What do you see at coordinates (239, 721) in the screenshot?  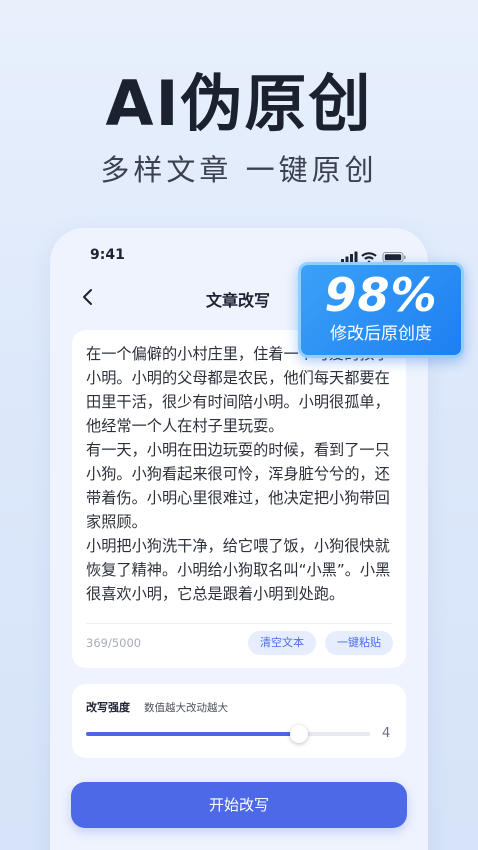 I see `strength-card: 改写强度 数值越大改动越大 4` at bounding box center [239, 721].